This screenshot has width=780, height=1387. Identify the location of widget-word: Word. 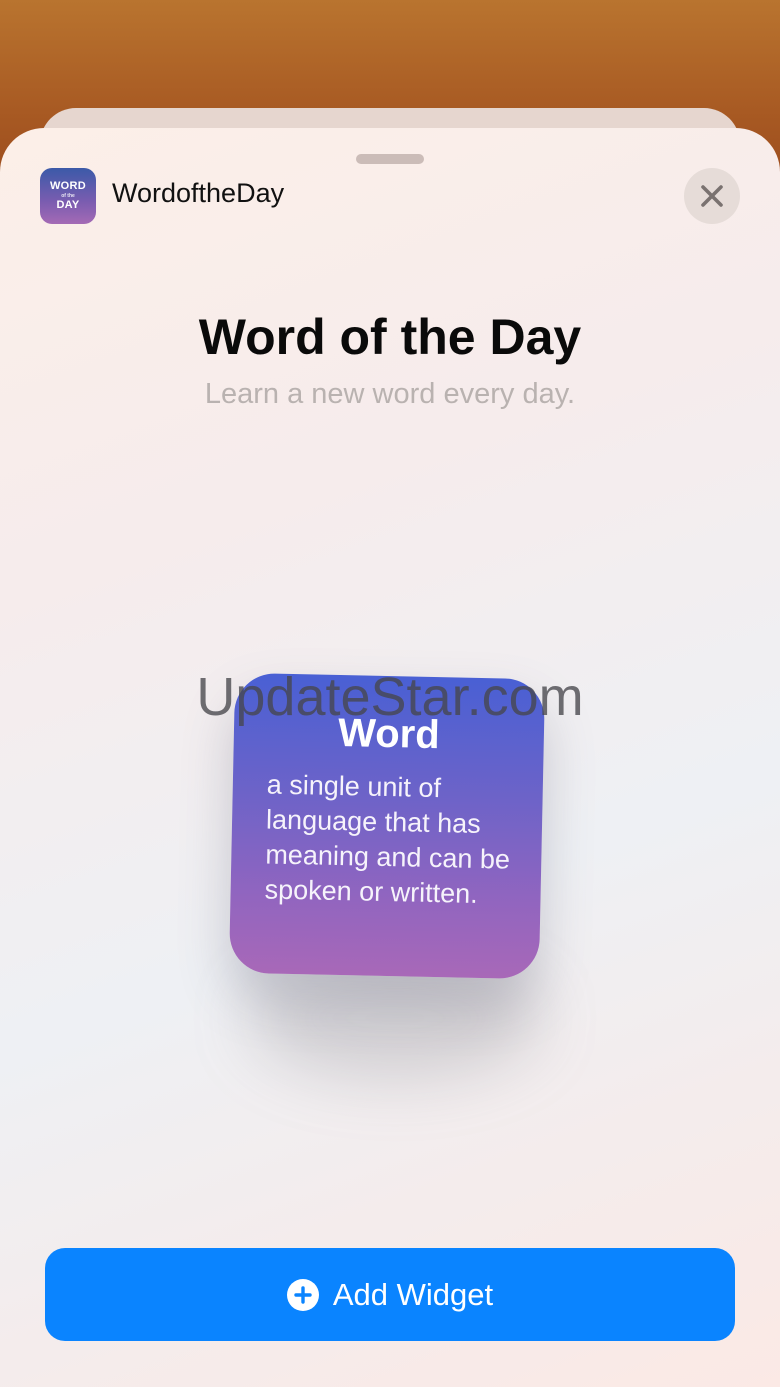
(389, 734).